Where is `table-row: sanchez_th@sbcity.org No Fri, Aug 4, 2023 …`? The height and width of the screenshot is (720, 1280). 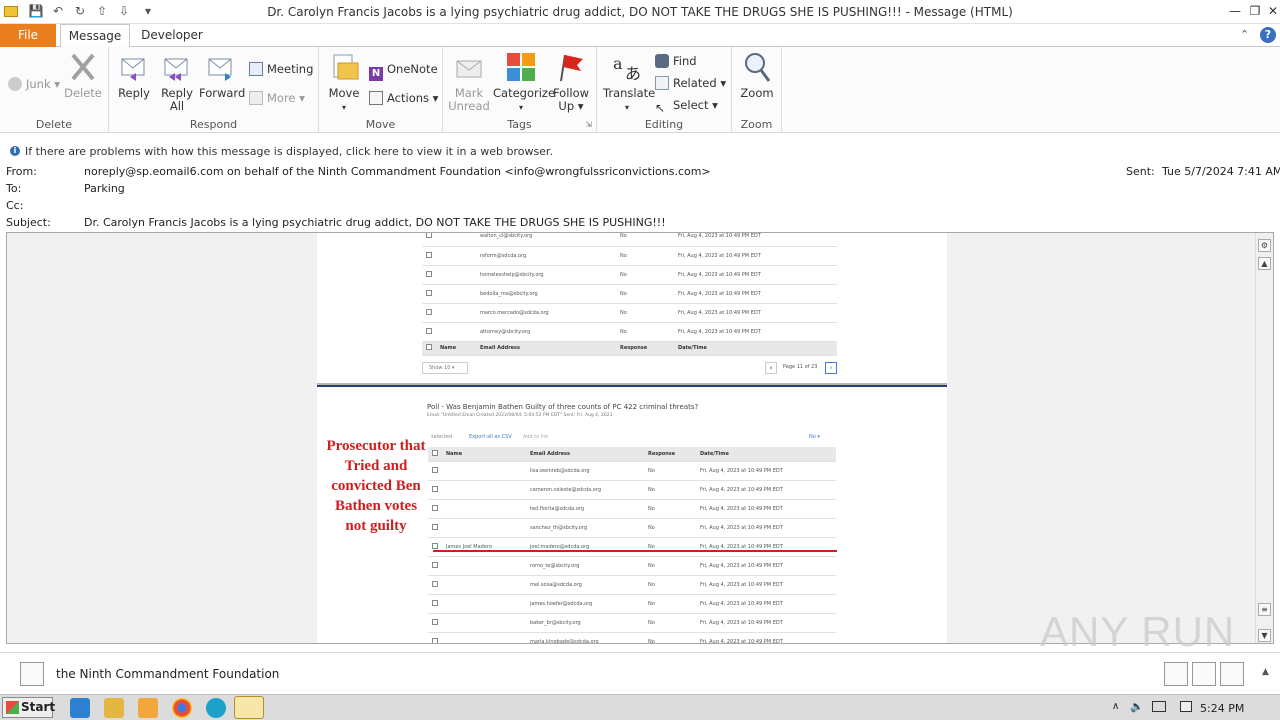 table-row: sanchez_th@sbcity.org No Fri, Aug 4, 2023 … is located at coordinates (632, 528).